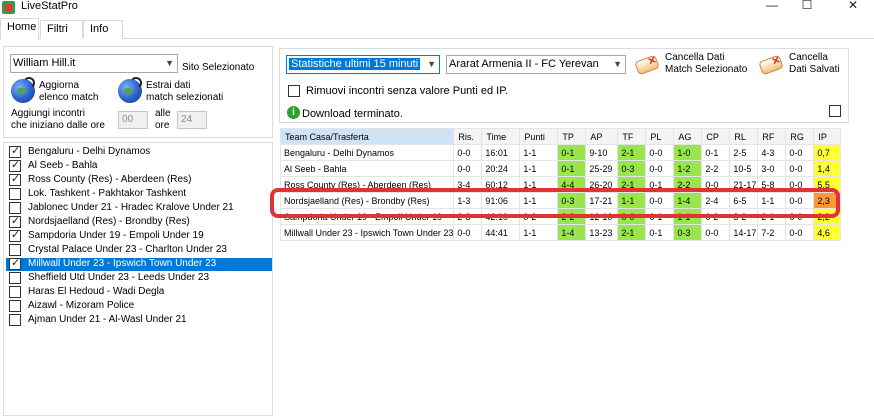 Image resolution: width=874 pixels, height=416 pixels. What do you see at coordinates (694, 58) in the screenshot?
I see `clear-match-label-1: Cancella Dati` at bounding box center [694, 58].